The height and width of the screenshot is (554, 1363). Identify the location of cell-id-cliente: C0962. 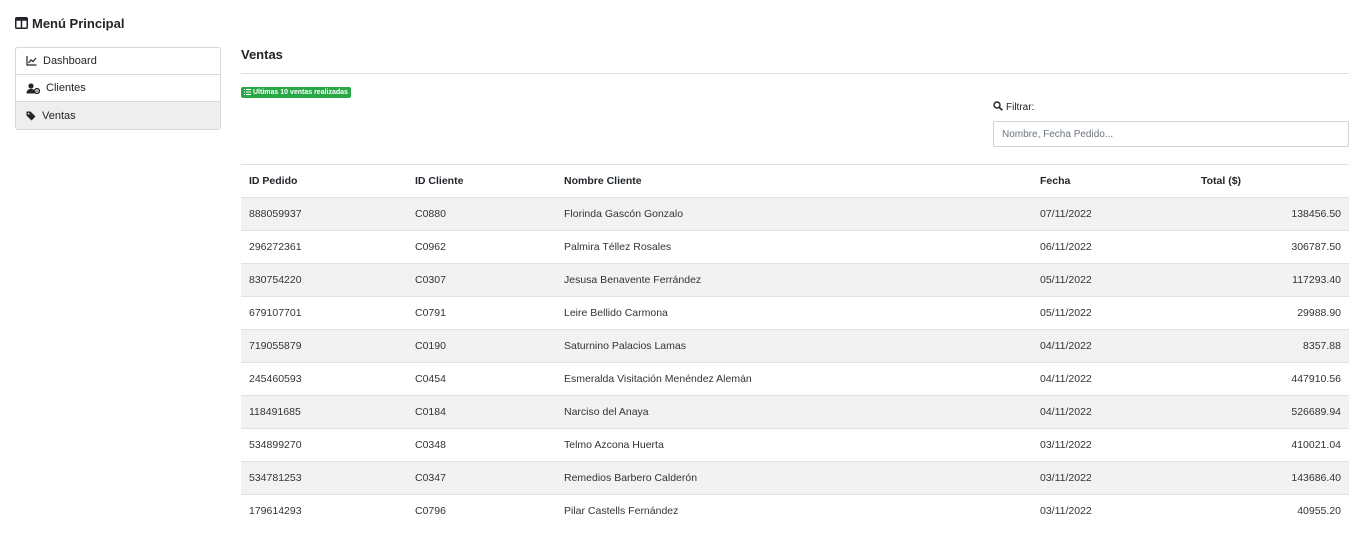
(481, 247).